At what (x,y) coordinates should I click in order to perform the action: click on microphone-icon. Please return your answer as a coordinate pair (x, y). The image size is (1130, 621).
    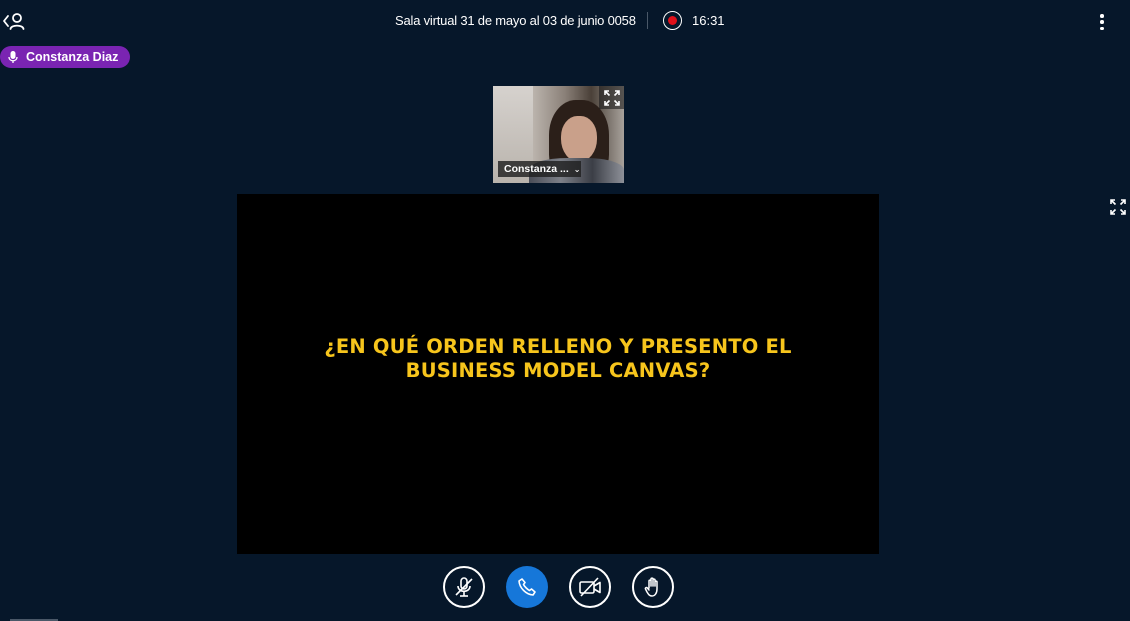
    Looking at the image, I should click on (13, 57).